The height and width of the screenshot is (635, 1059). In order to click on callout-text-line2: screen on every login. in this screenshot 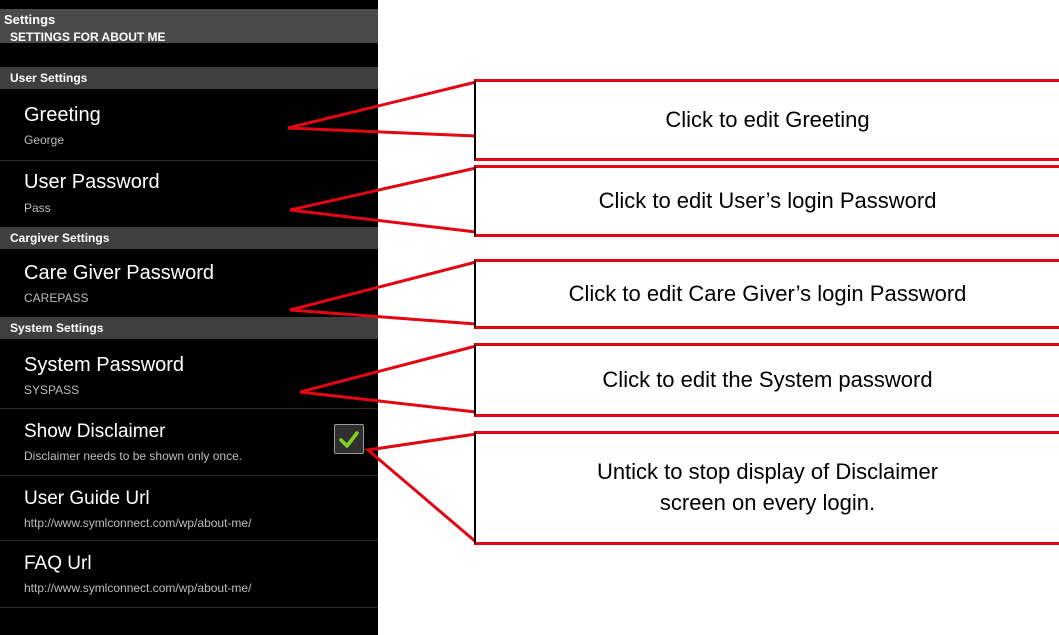, I will do `click(767, 502)`.